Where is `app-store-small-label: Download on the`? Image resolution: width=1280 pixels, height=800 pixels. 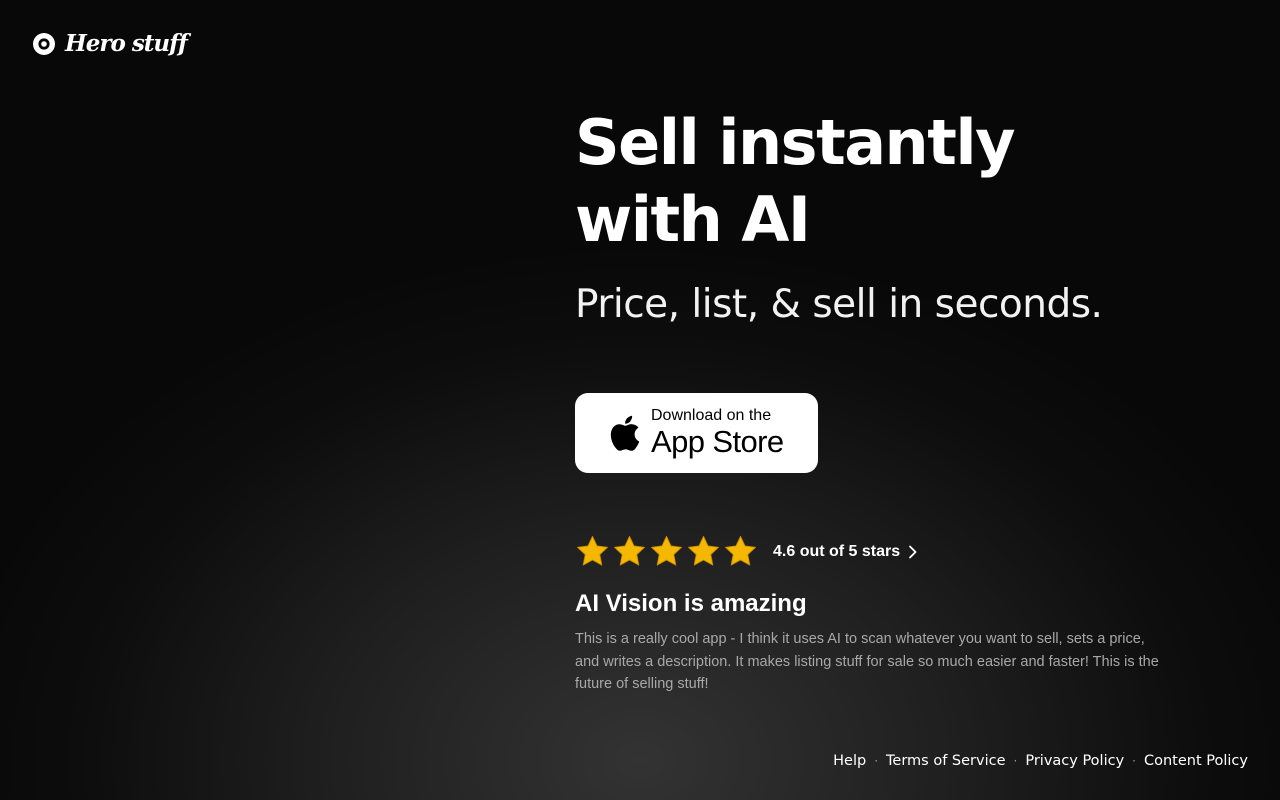 app-store-small-label: Download on the is located at coordinates (711, 415).